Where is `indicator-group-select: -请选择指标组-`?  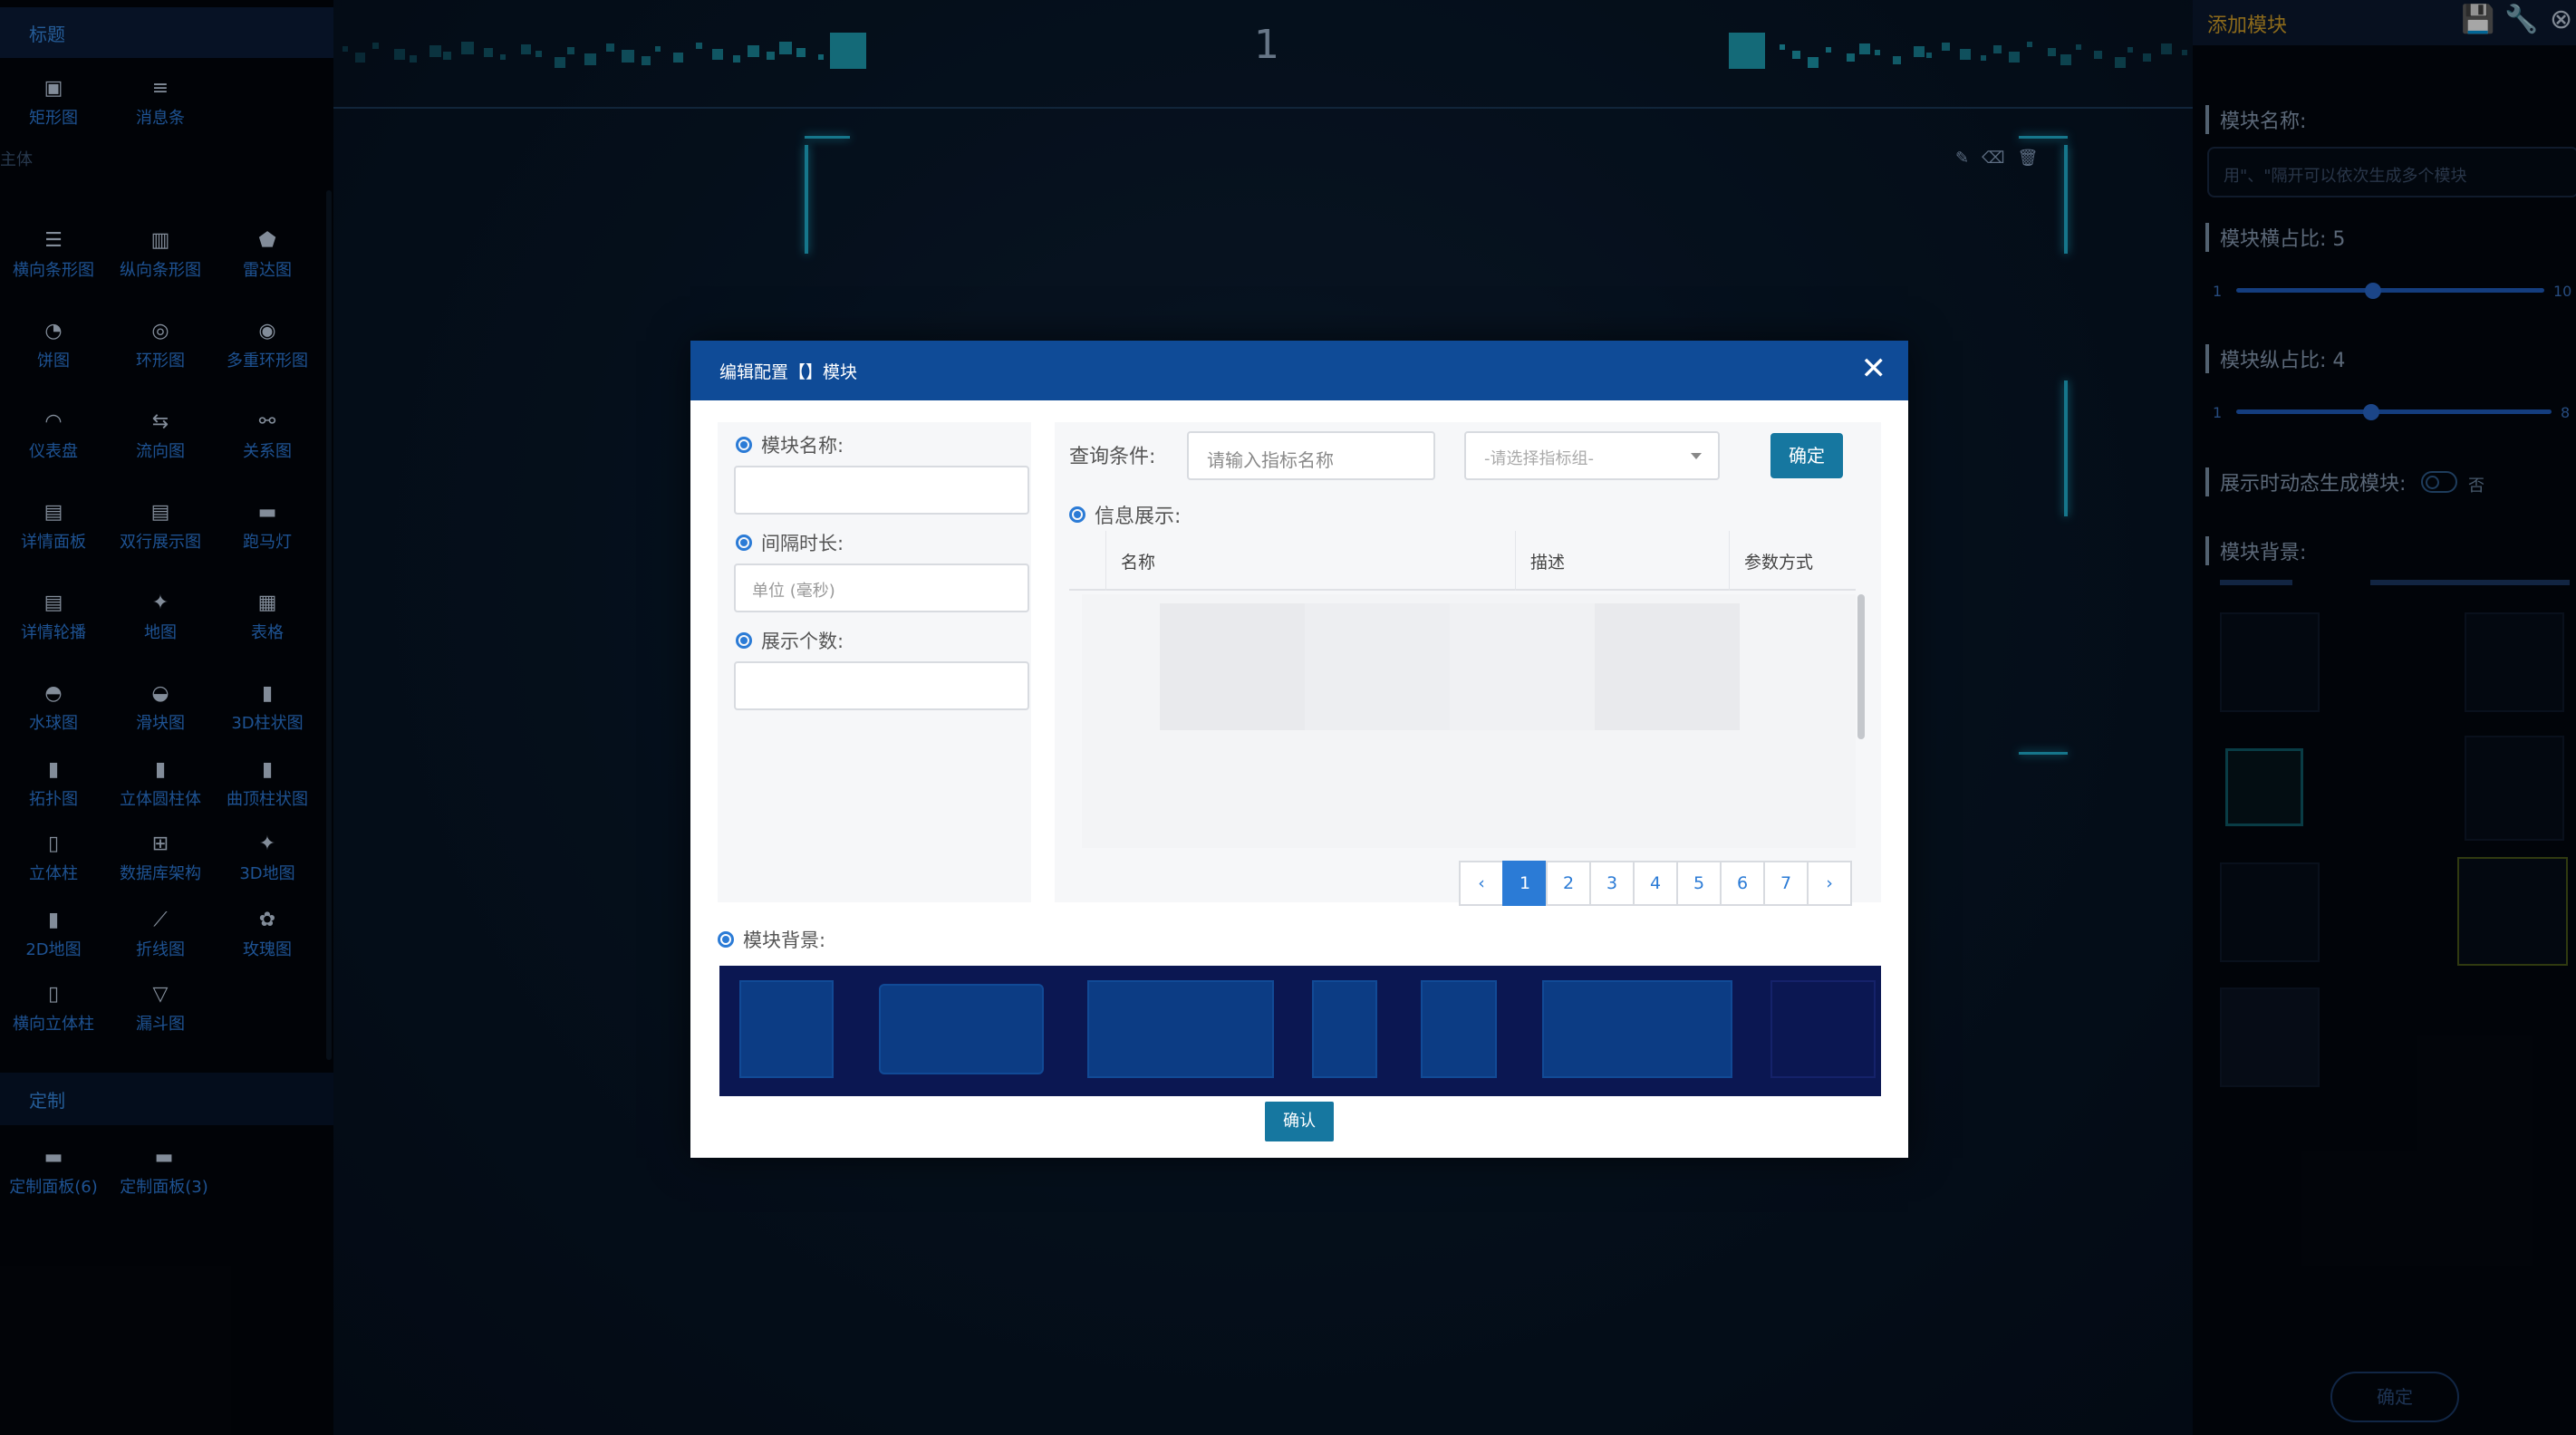 indicator-group-select: -请选择指标组- is located at coordinates (1592, 455).